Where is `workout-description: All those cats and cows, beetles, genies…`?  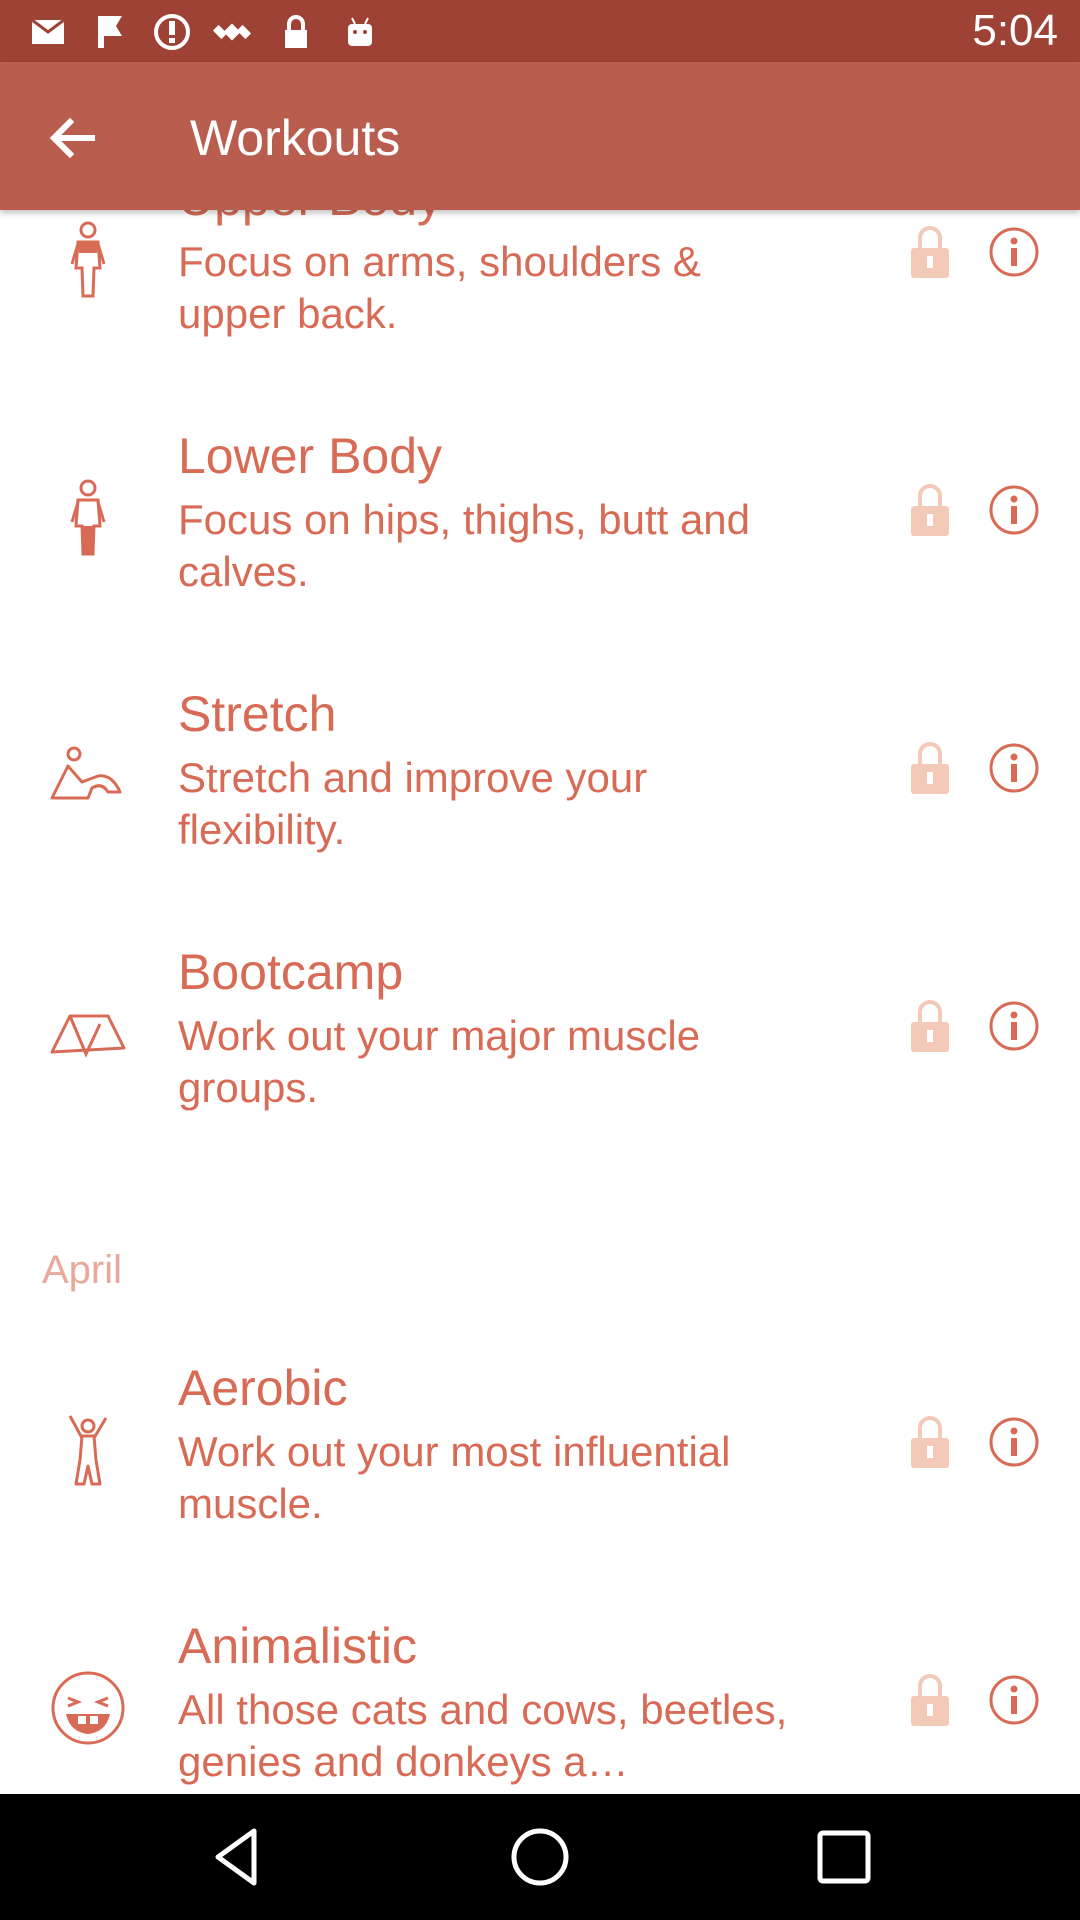 workout-description: All those cats and cows, beetles, genies… is located at coordinates (483, 1735).